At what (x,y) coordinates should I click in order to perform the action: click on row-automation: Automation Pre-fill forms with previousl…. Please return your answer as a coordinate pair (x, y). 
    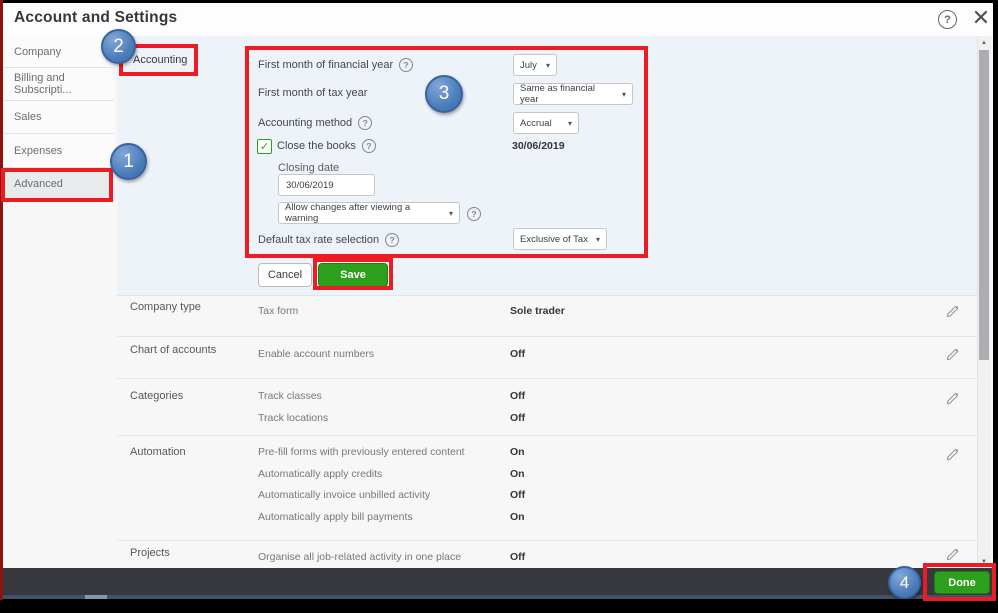
    Looking at the image, I should click on (547, 488).